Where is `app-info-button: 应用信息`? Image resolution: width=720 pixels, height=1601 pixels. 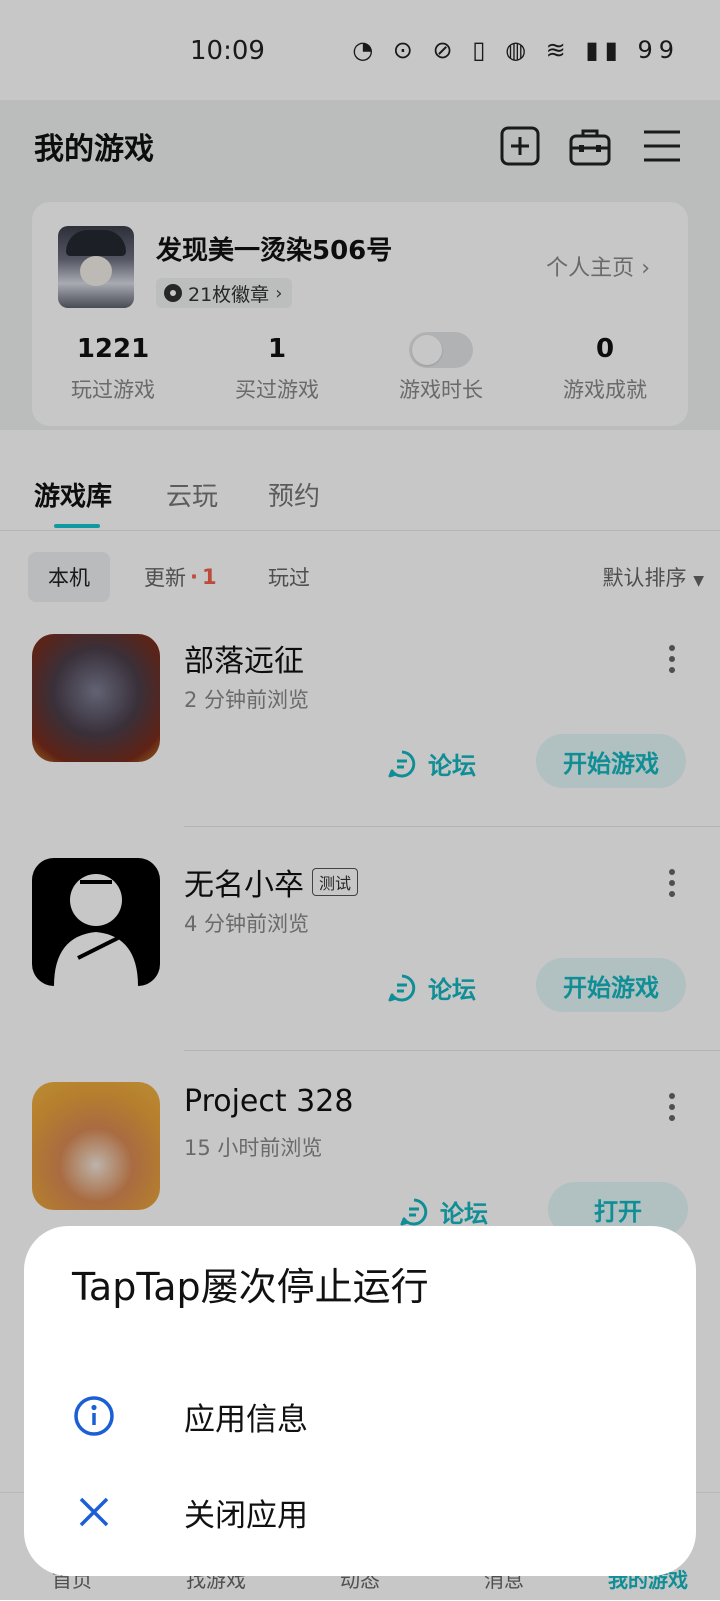
app-info-button: 应用信息 is located at coordinates (362, 1416).